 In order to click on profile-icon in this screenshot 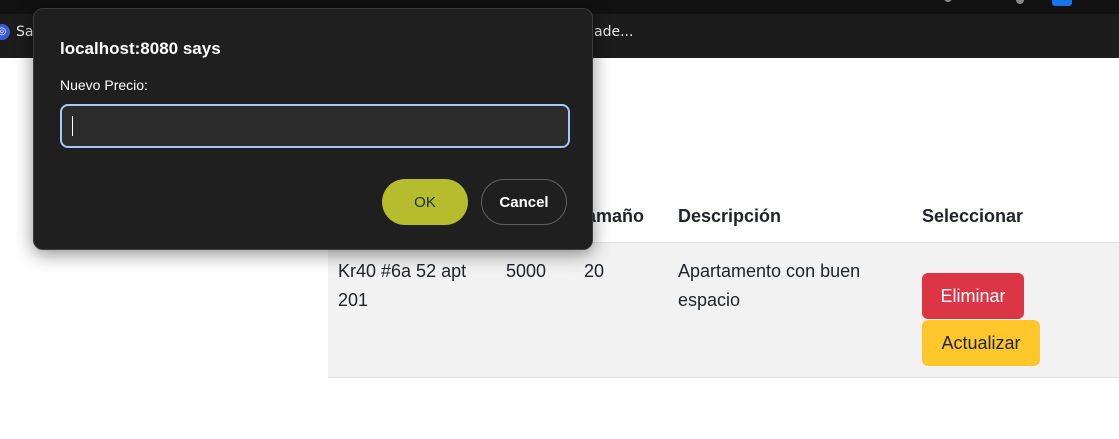, I will do `click(1062, 3)`.